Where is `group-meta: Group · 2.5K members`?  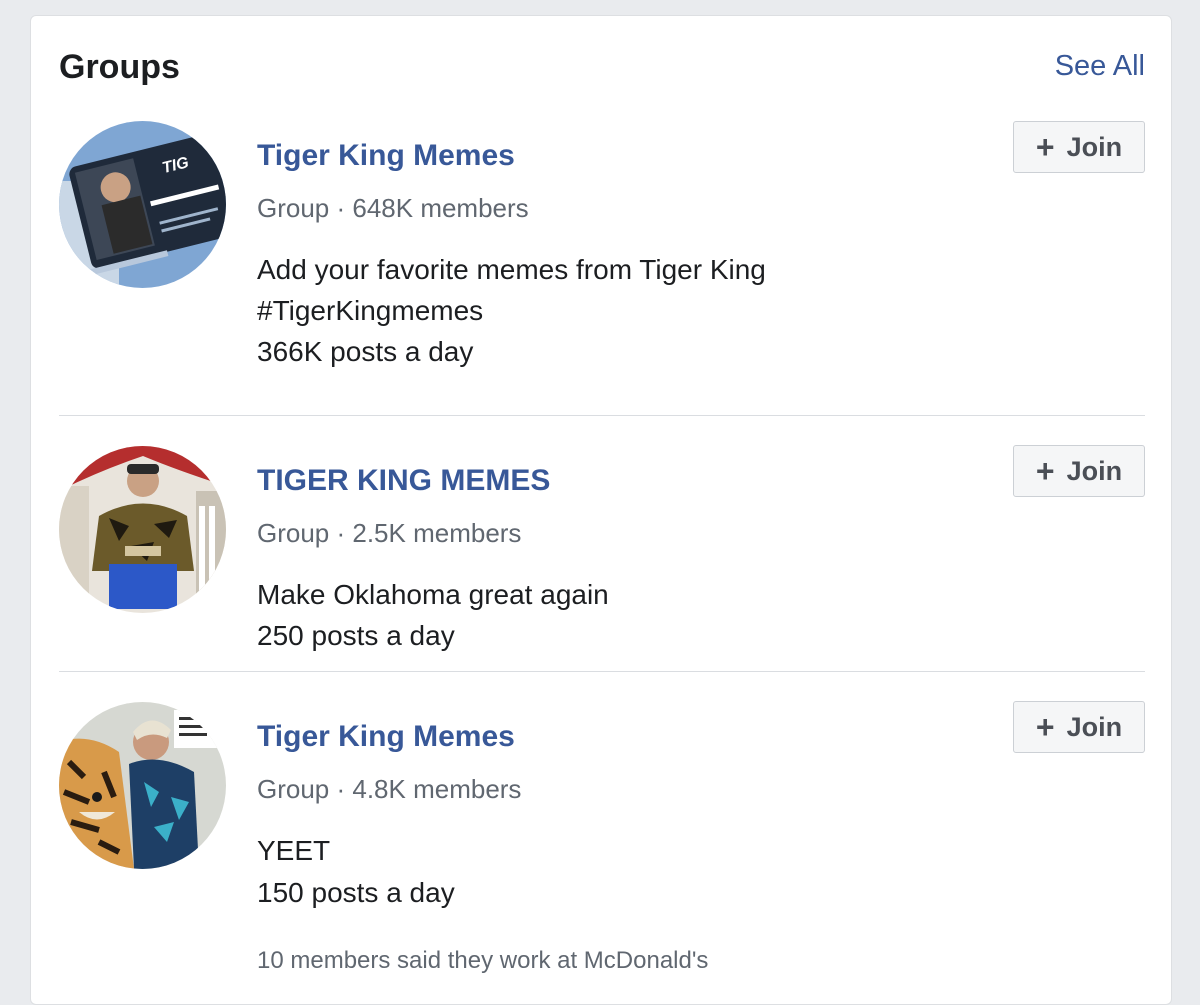 group-meta: Group · 2.5K members is located at coordinates (389, 533).